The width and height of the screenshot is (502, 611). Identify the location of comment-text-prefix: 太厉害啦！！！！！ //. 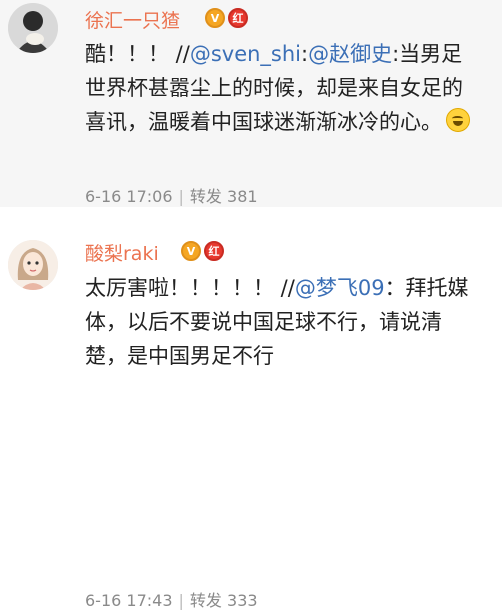
(190, 288).